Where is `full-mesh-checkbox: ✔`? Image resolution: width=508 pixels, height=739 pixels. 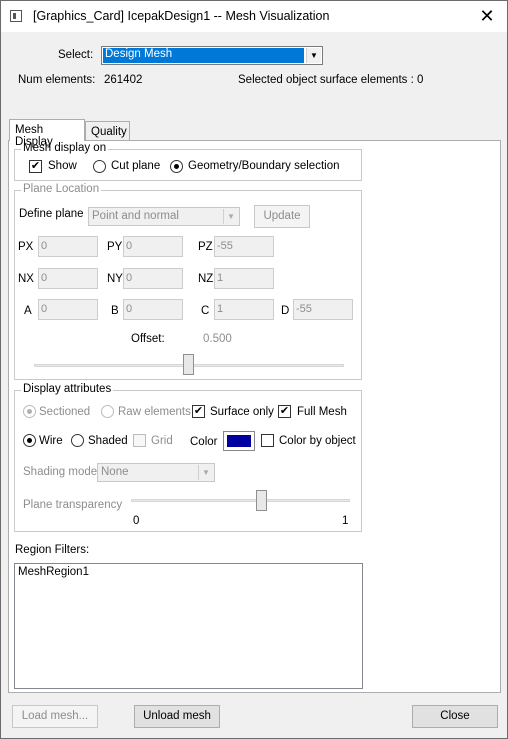 full-mesh-checkbox: ✔ is located at coordinates (284, 411).